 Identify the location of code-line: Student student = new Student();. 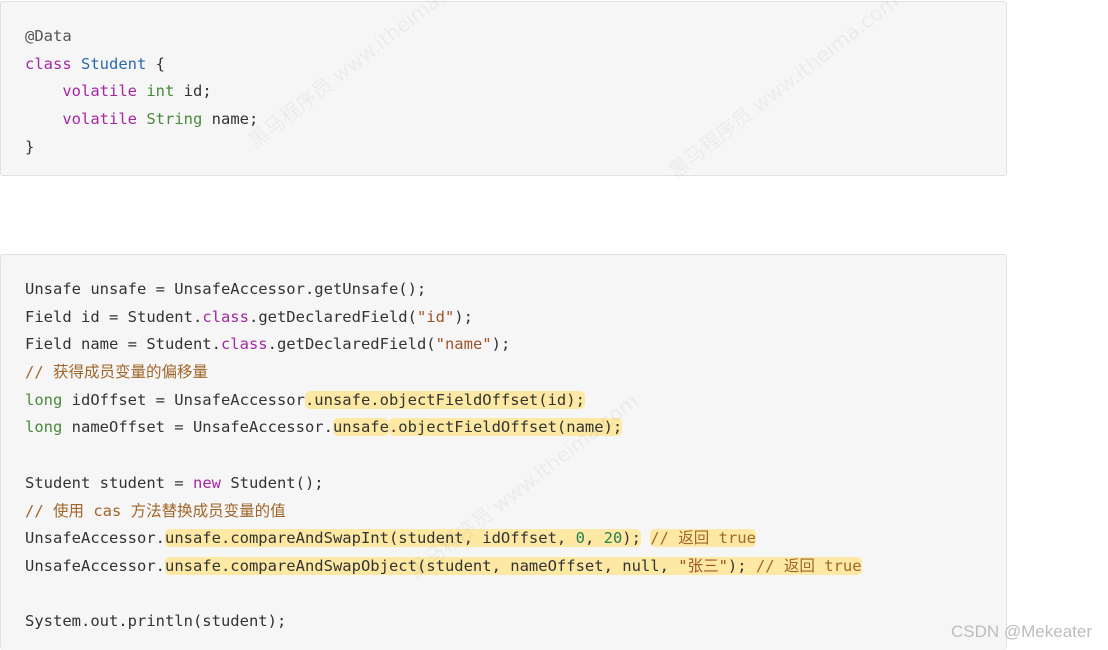
(503, 484).